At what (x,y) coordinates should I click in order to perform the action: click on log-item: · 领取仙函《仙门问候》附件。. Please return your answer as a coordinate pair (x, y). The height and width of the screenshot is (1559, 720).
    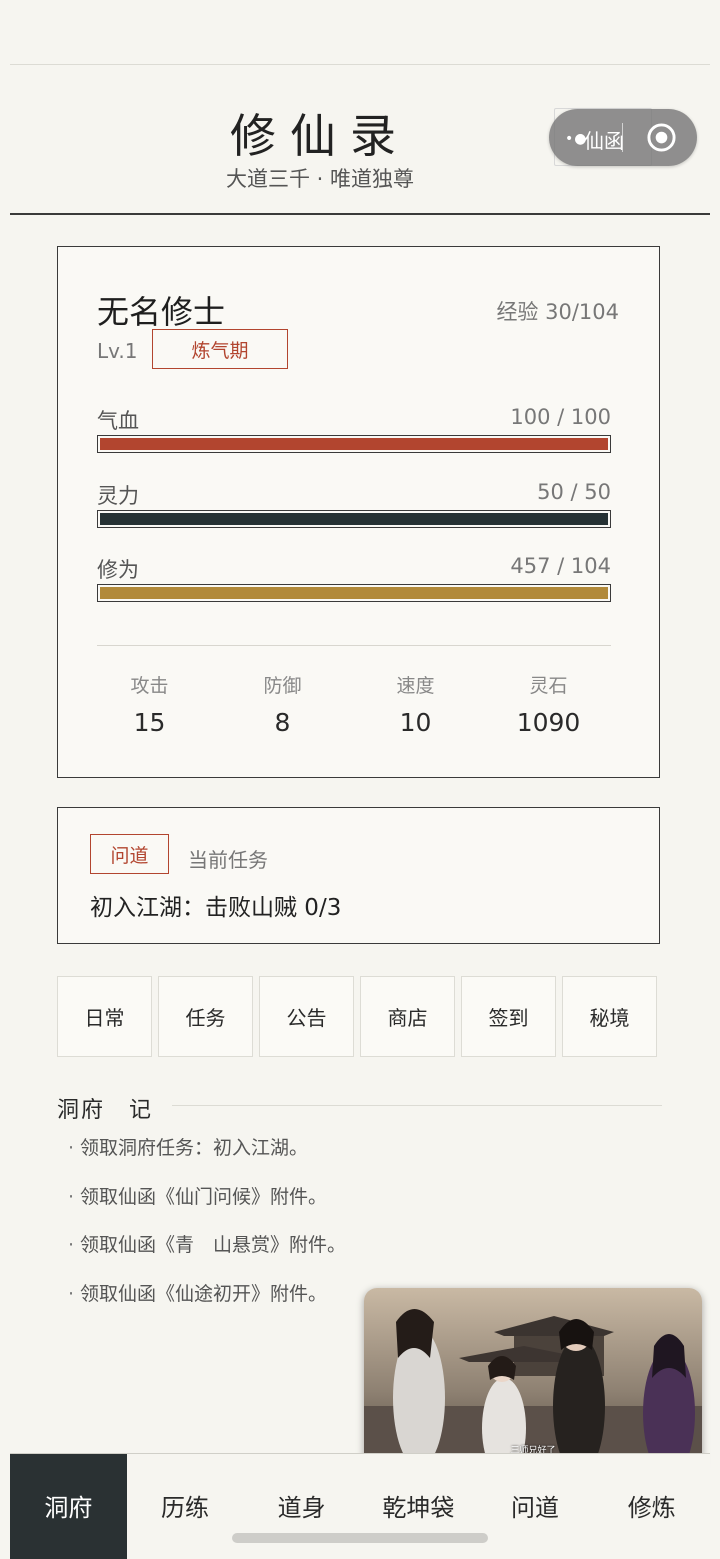
    Looking at the image, I should click on (198, 1196).